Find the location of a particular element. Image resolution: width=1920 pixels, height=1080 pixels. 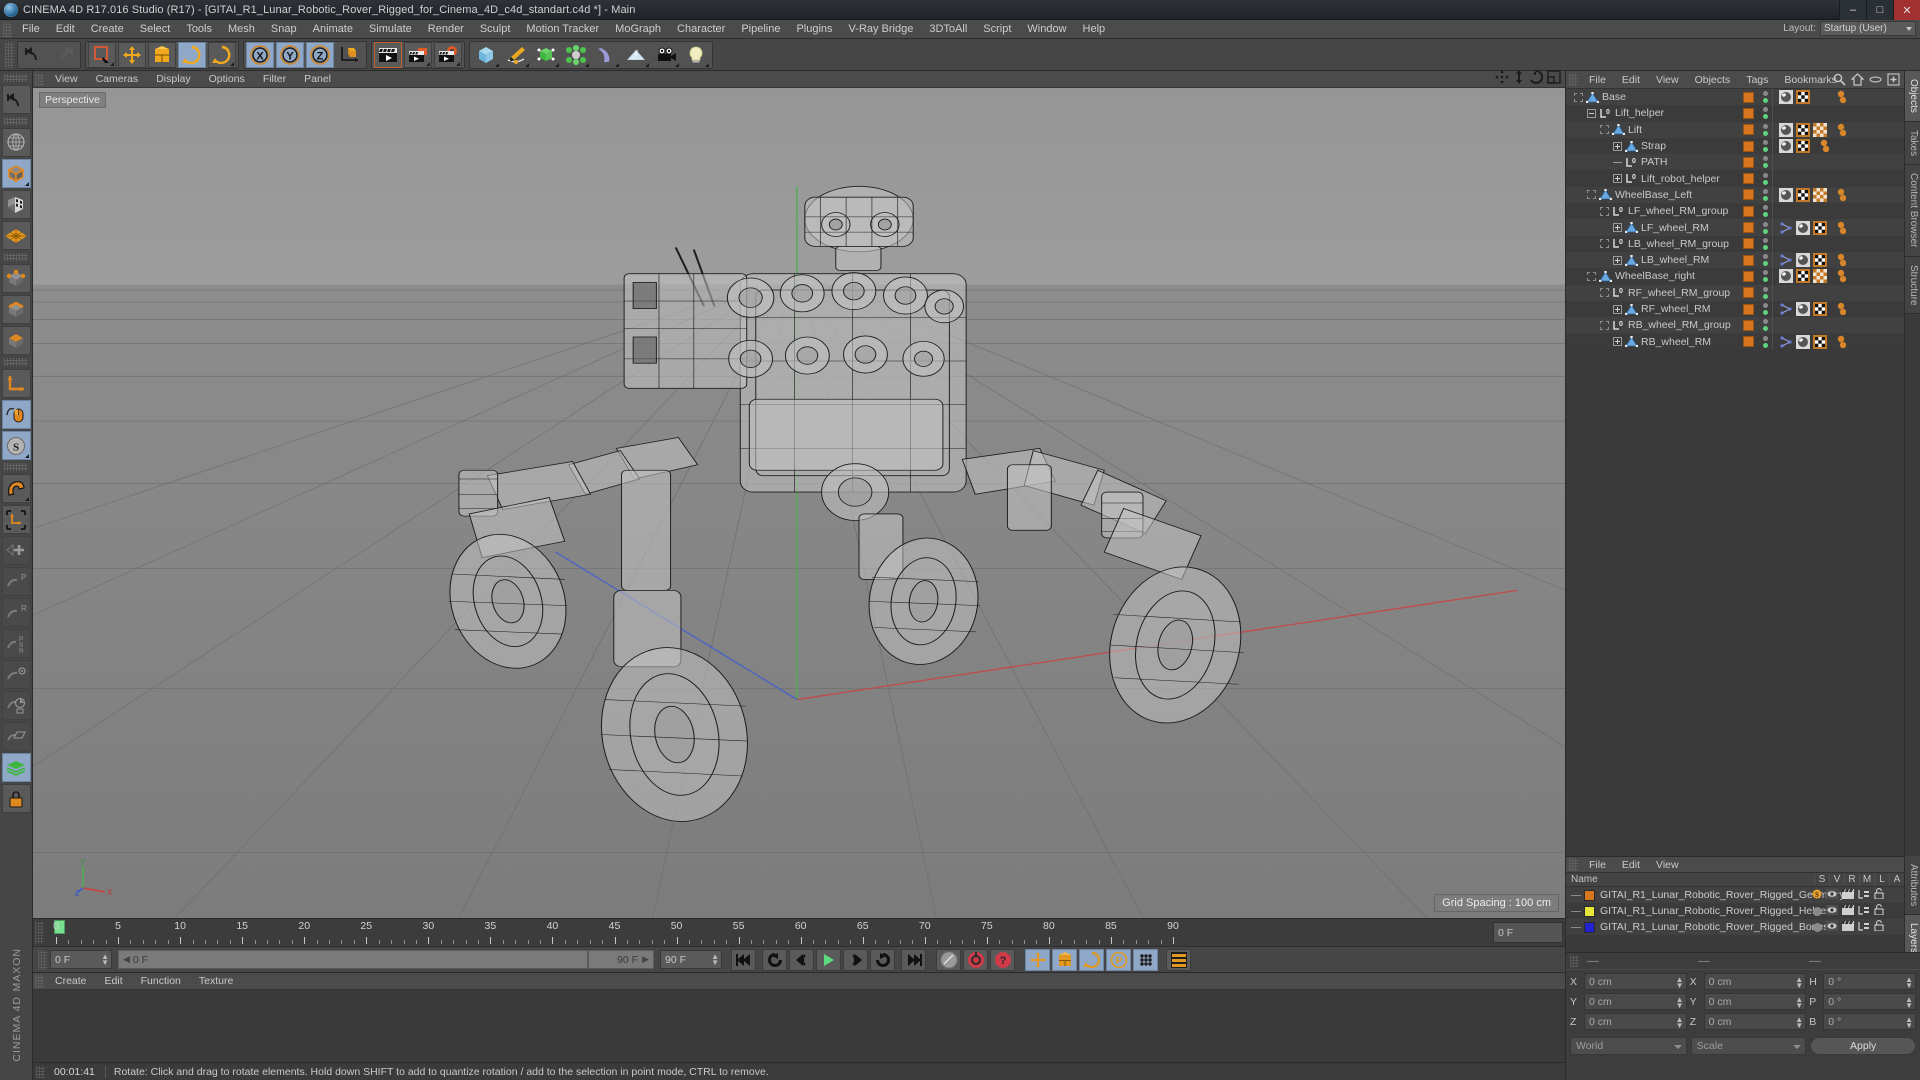

timeline-view-button is located at coordinates (1178, 959).